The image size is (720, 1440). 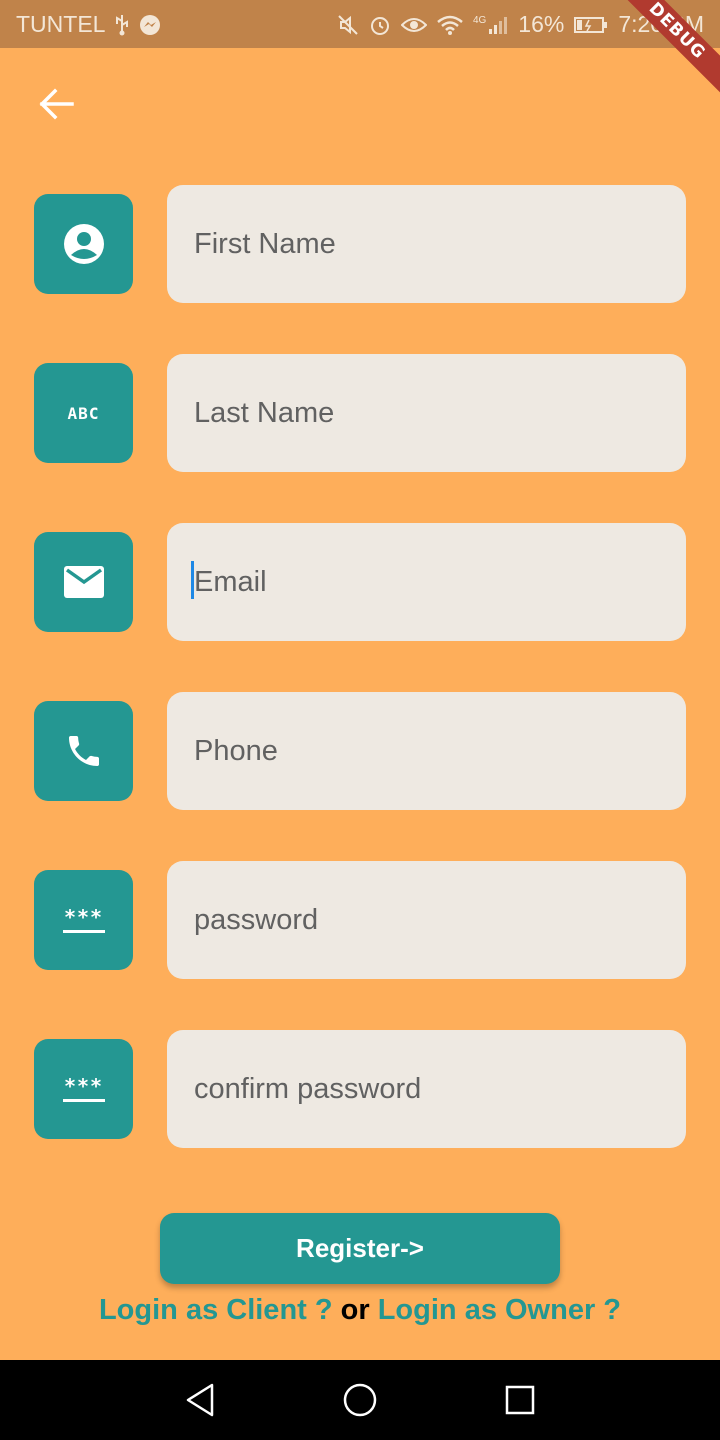 I want to click on status-left: TUNTEL, so click(x=88, y=24).